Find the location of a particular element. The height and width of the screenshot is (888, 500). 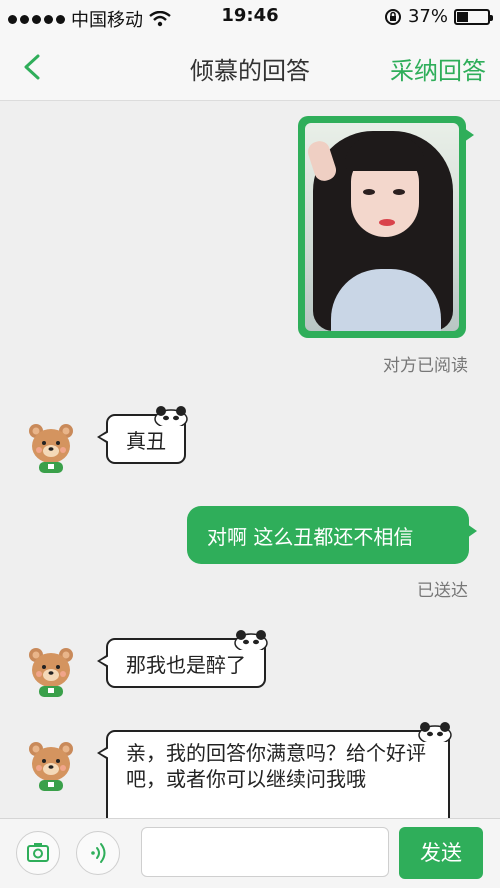

accept-answer-button: 采纳回答 is located at coordinates (438, 68).